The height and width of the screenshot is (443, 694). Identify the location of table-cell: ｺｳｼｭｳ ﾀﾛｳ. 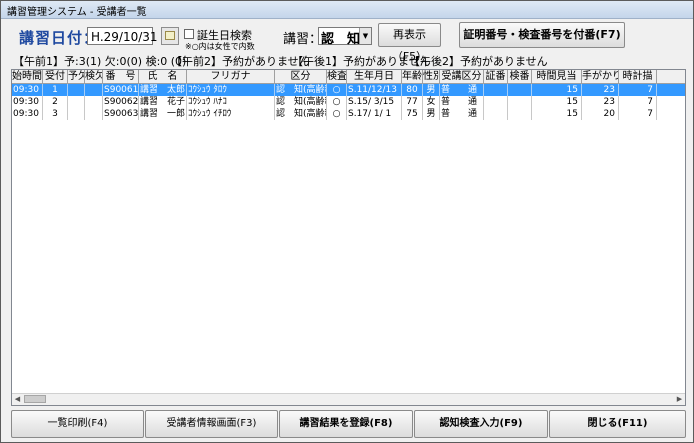
(231, 90).